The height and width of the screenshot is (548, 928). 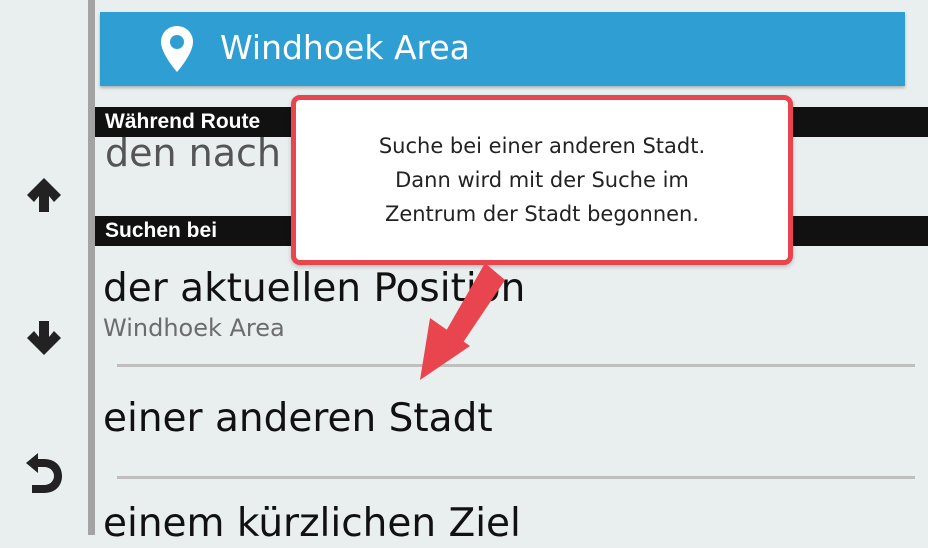 What do you see at coordinates (298, 418) in the screenshot?
I see `option-title: einer anderen Stadt` at bounding box center [298, 418].